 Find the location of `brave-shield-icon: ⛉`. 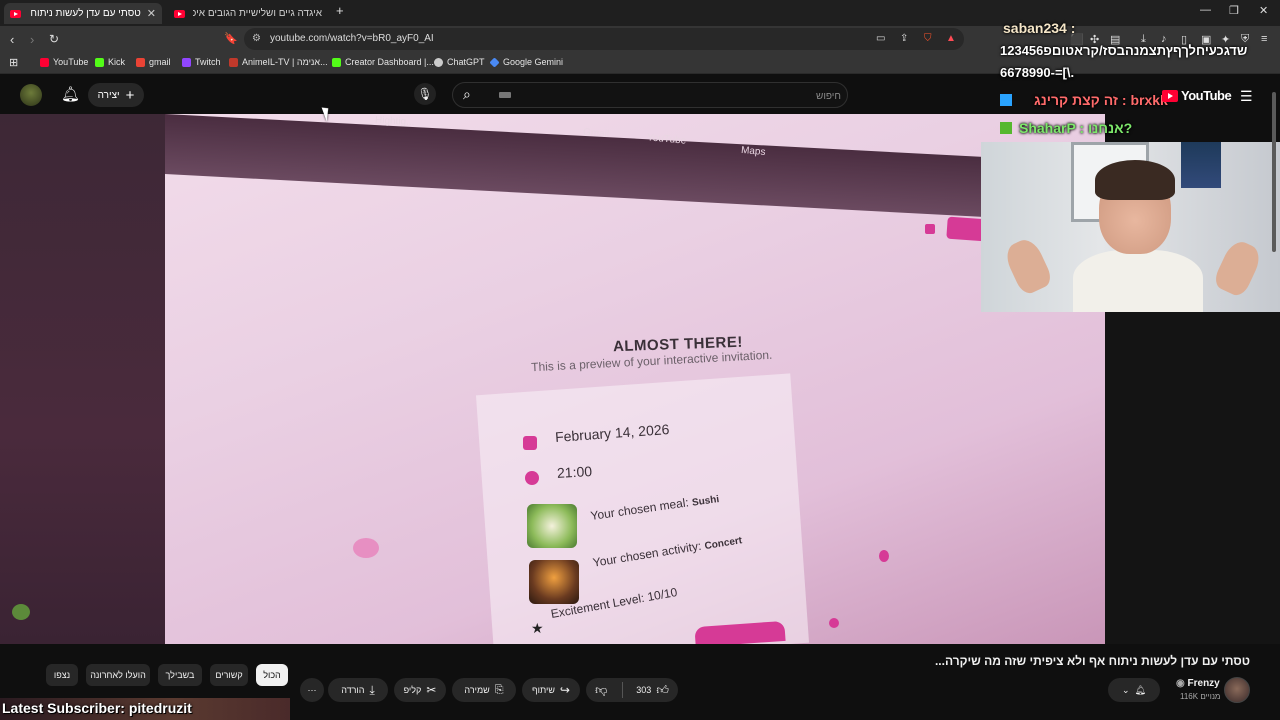

brave-shield-icon: ⛉ is located at coordinates (928, 39).